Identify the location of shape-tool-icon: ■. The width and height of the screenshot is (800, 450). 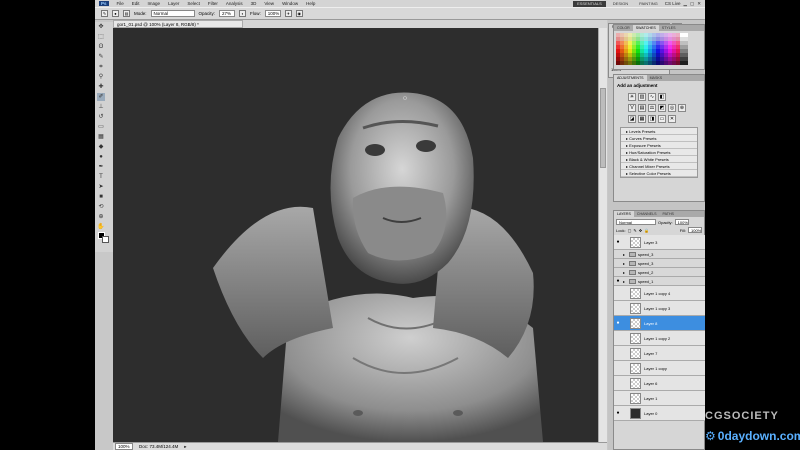
(101, 197).